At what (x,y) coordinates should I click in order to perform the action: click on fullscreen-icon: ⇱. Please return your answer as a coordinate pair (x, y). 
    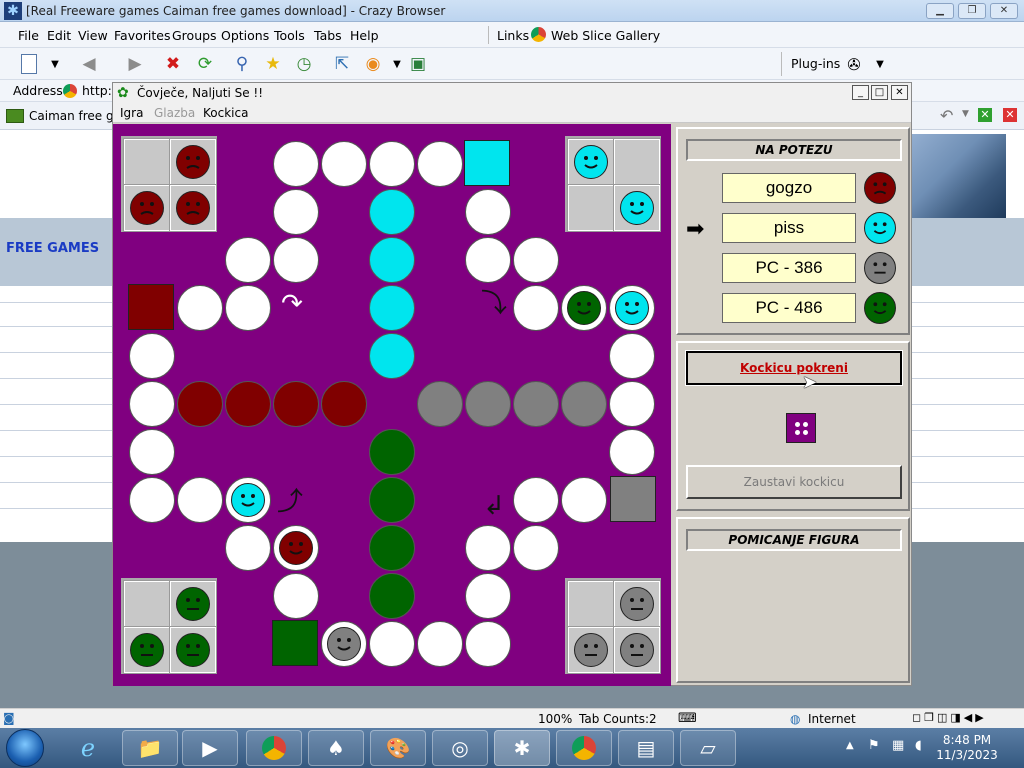
    Looking at the image, I should click on (342, 64).